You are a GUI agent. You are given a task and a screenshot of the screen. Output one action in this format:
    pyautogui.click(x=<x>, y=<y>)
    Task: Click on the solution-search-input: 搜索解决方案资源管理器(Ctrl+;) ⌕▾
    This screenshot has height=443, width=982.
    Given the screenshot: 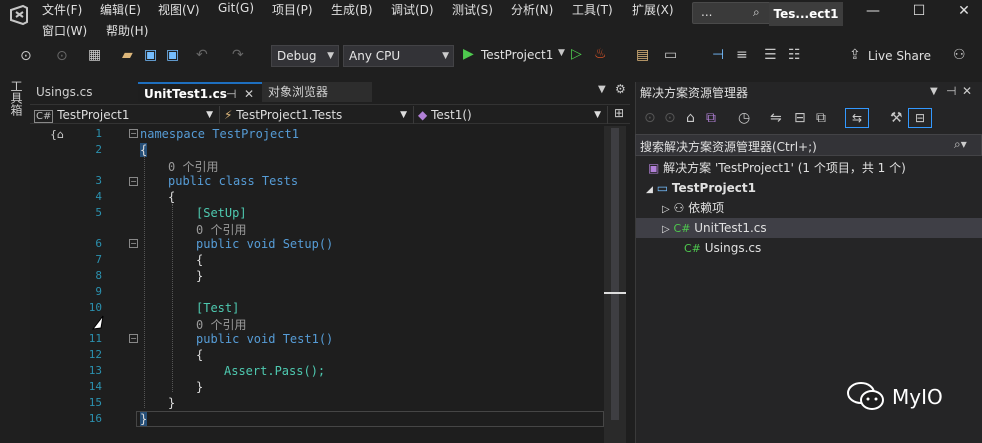 What is the action you would take?
    pyautogui.click(x=808, y=145)
    